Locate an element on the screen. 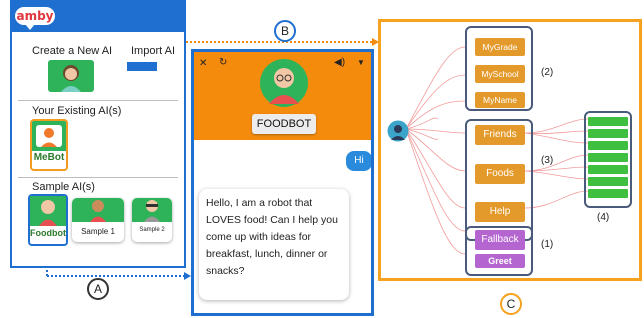  chat-header: ✕ ↻ ◀) ▼ FOODBOT is located at coordinates (282, 96).